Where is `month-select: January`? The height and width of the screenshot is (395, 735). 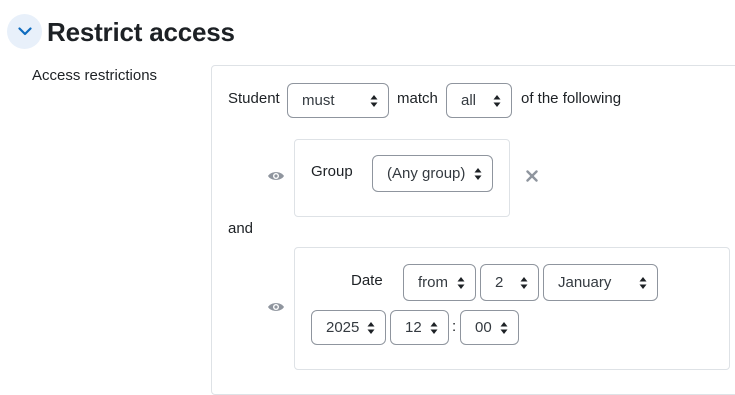 month-select: January is located at coordinates (600, 282).